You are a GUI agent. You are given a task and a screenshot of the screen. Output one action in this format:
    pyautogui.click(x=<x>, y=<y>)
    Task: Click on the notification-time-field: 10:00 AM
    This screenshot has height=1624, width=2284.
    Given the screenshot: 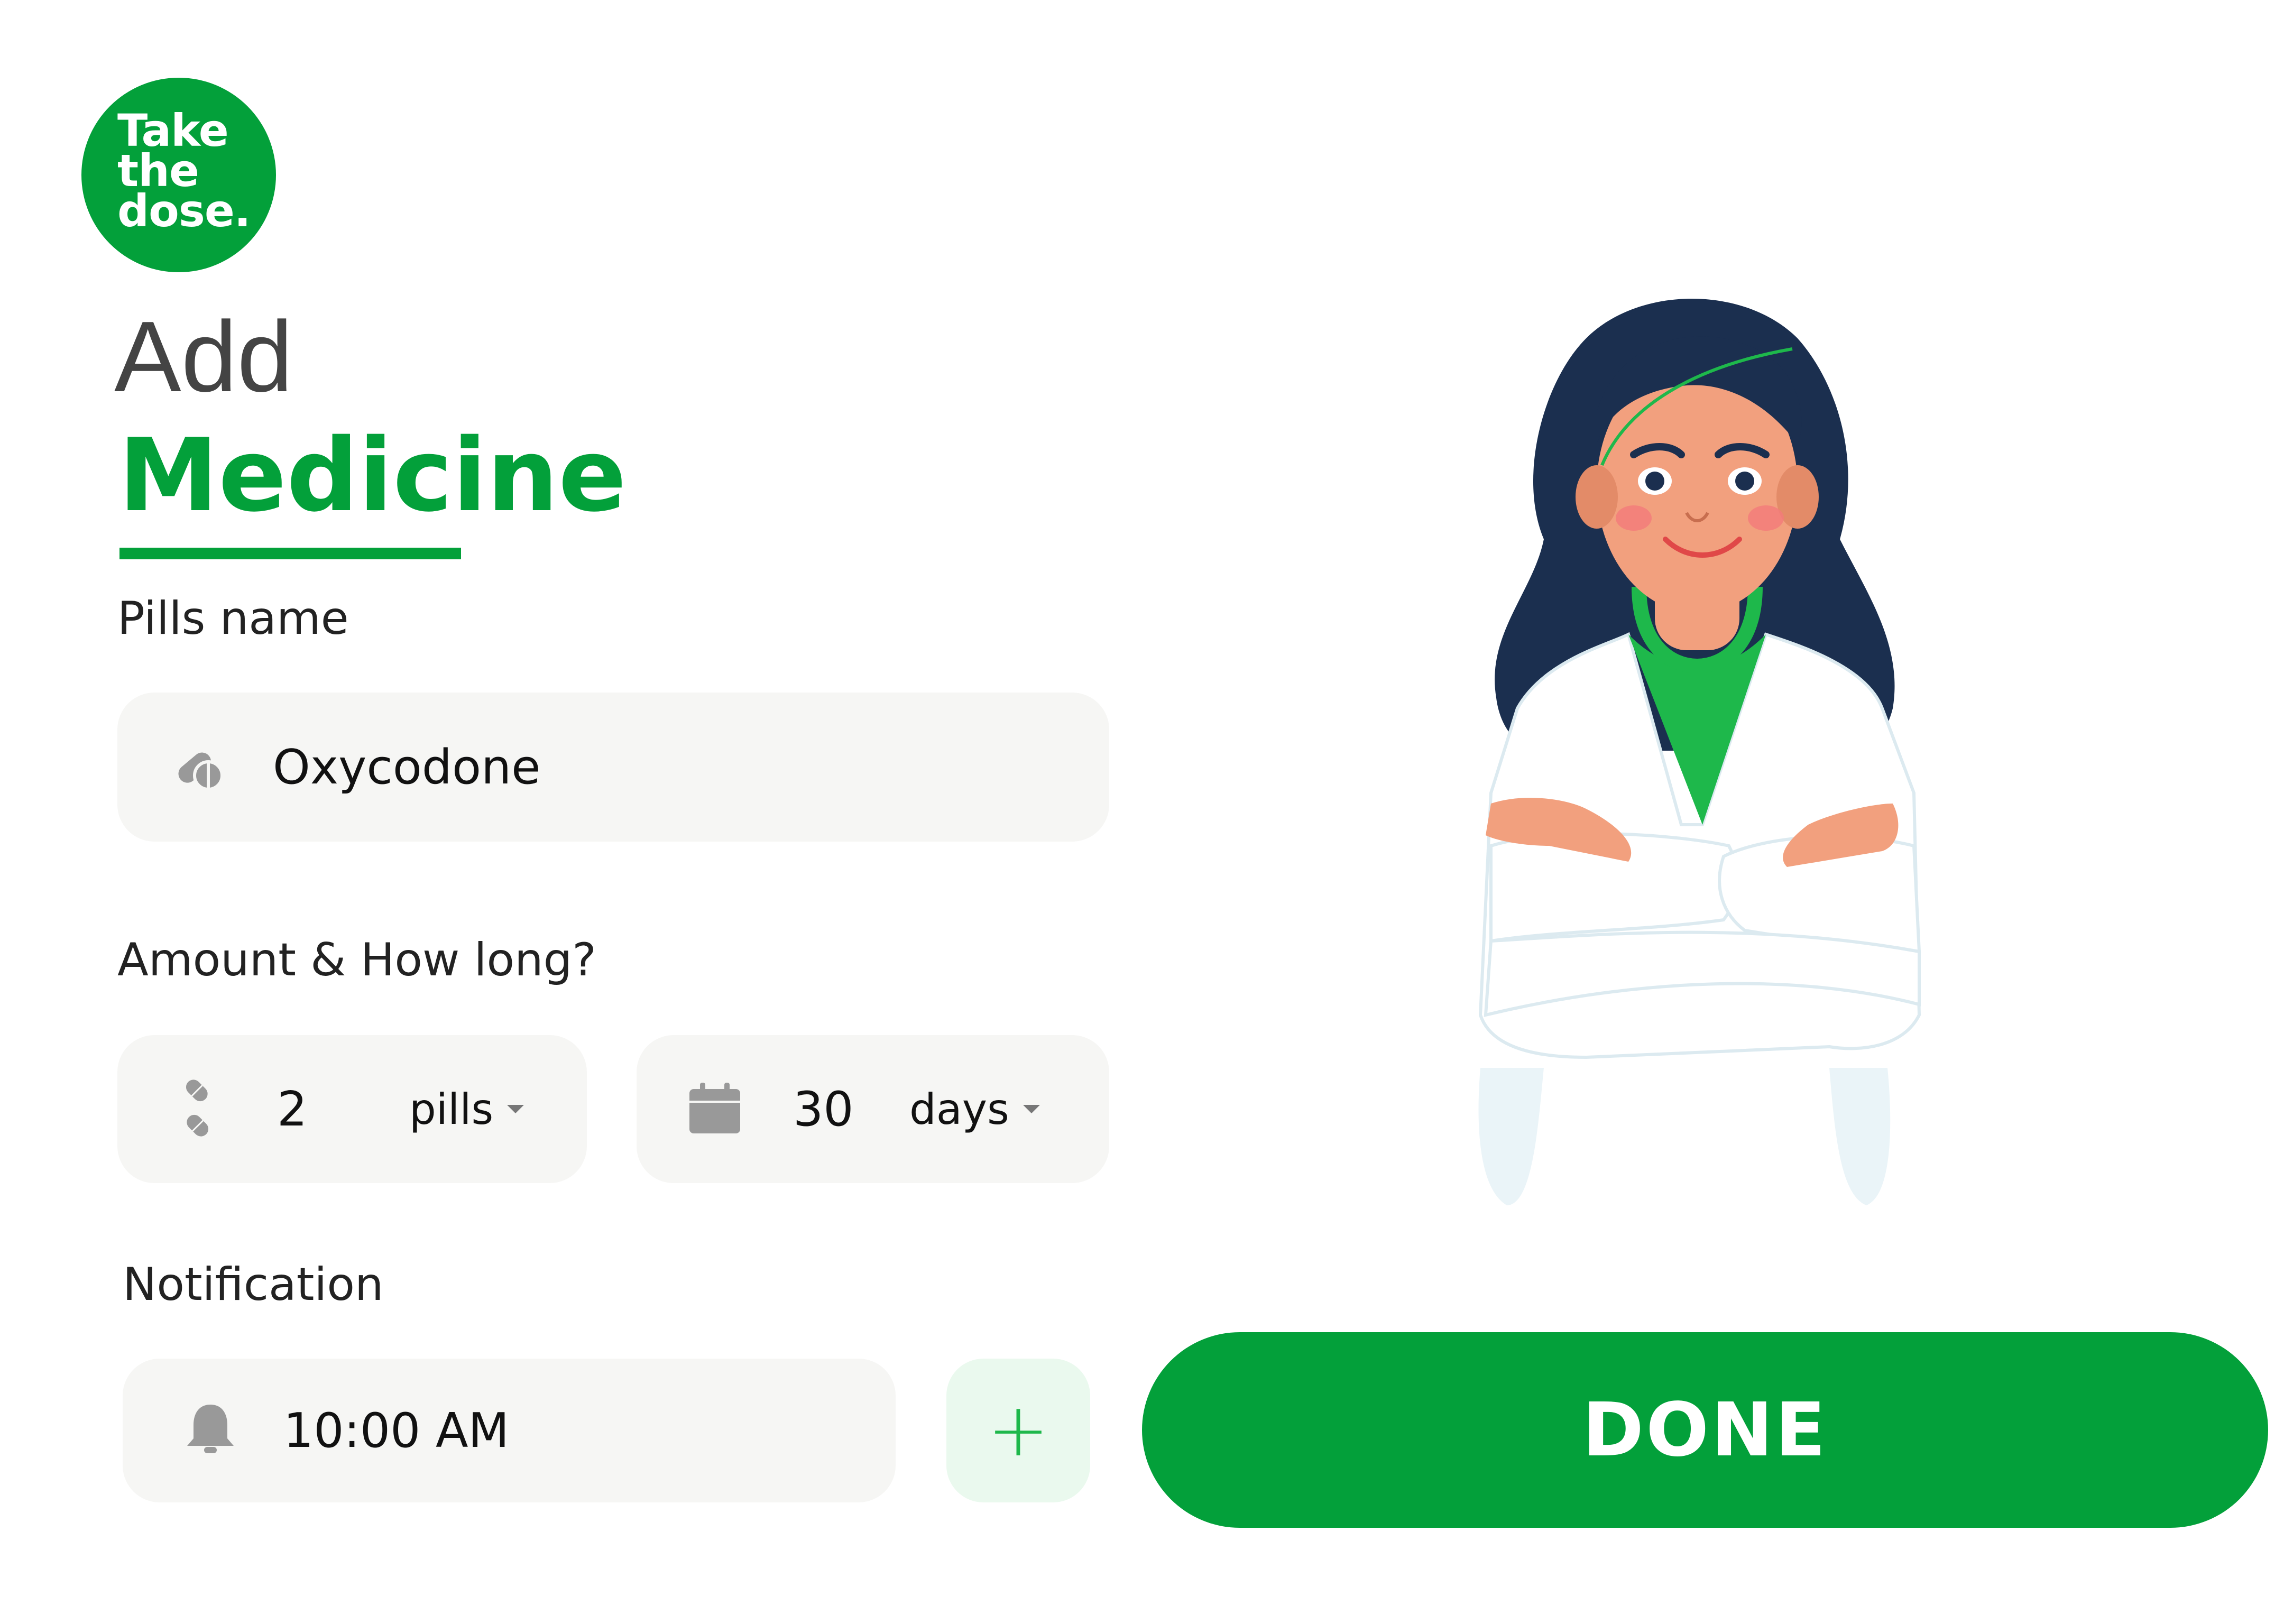 What is the action you would take?
    pyautogui.click(x=509, y=1430)
    